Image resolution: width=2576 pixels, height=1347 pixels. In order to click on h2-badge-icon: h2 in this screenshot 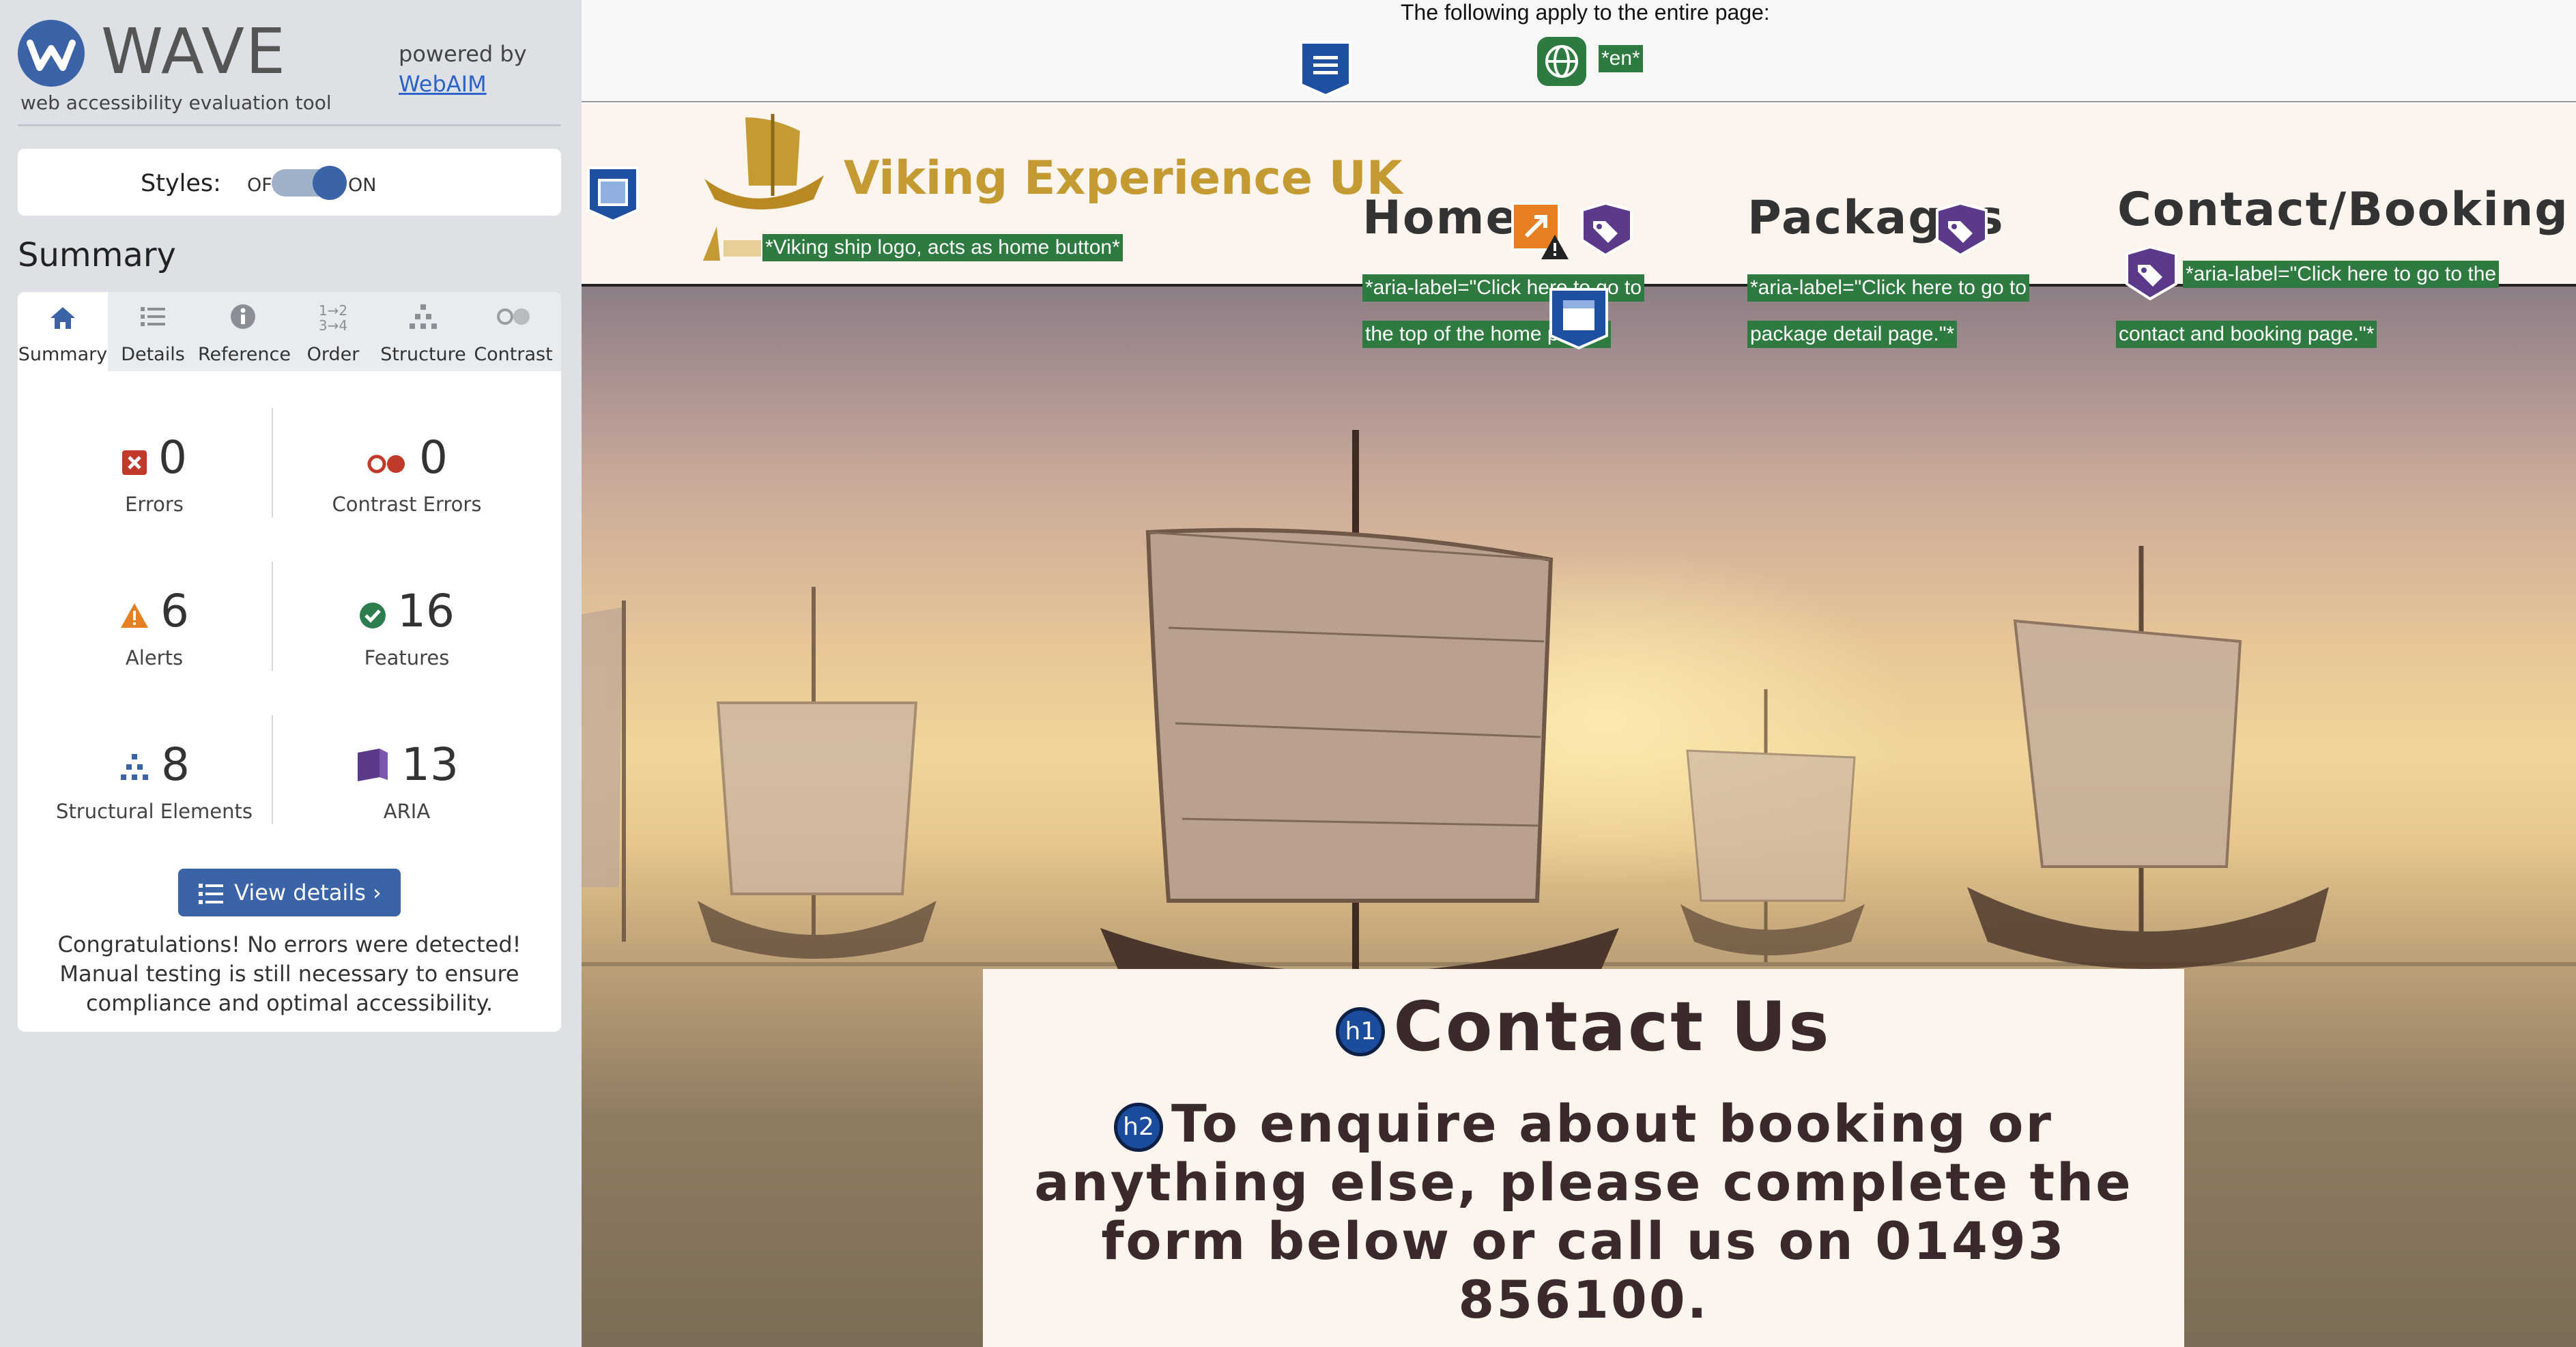, I will do `click(1138, 1127)`.